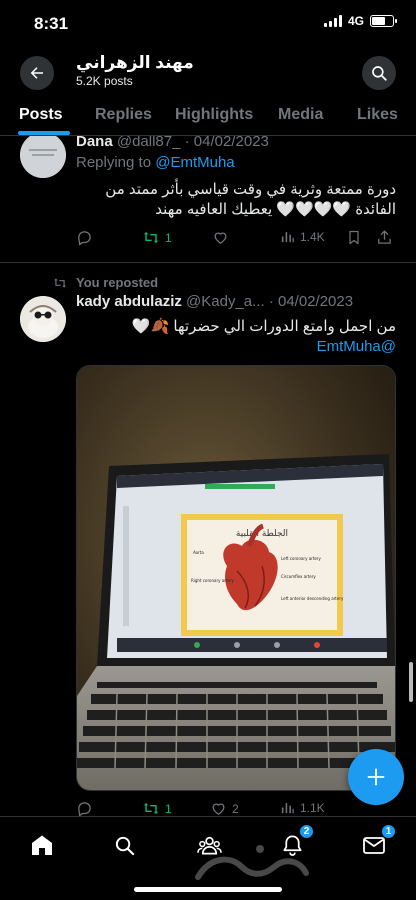 This screenshot has width=416, height=900. Describe the element at coordinates (311, 301) in the screenshot. I see `post-date: · 04/02/2023` at that location.